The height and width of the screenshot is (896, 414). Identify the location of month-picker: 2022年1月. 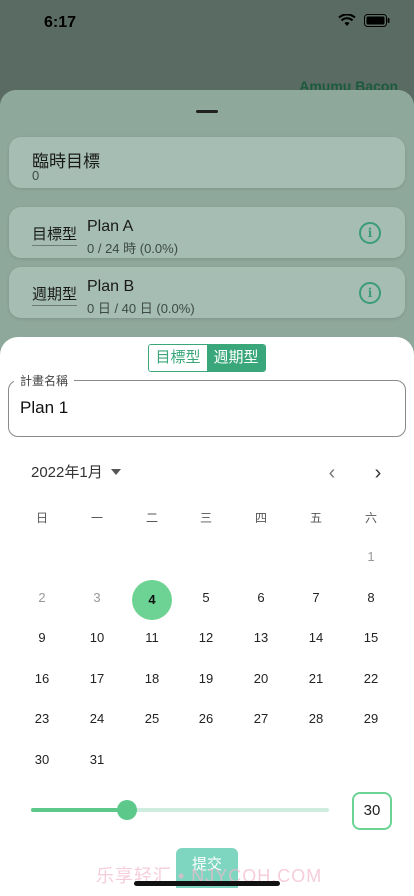
(76, 471).